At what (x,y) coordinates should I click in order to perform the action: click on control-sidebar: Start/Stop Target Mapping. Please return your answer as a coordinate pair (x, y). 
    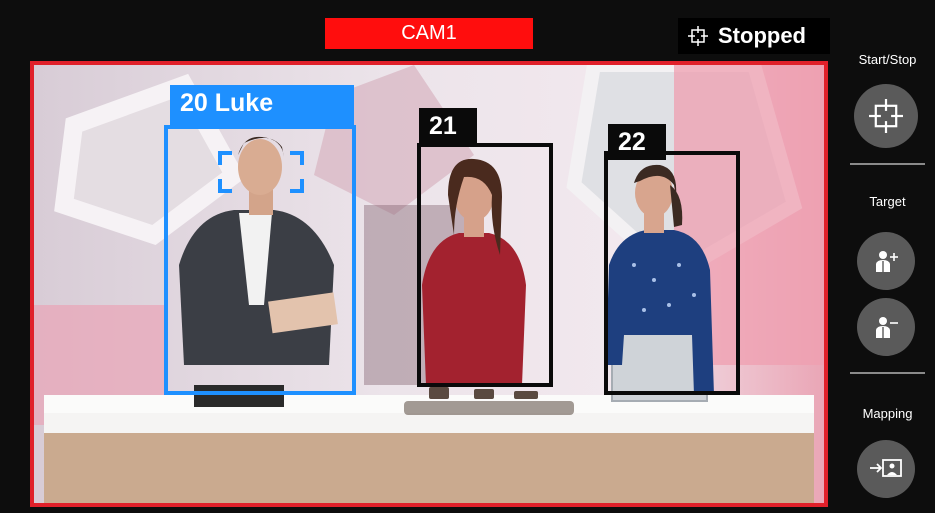
    Looking at the image, I should click on (887, 256).